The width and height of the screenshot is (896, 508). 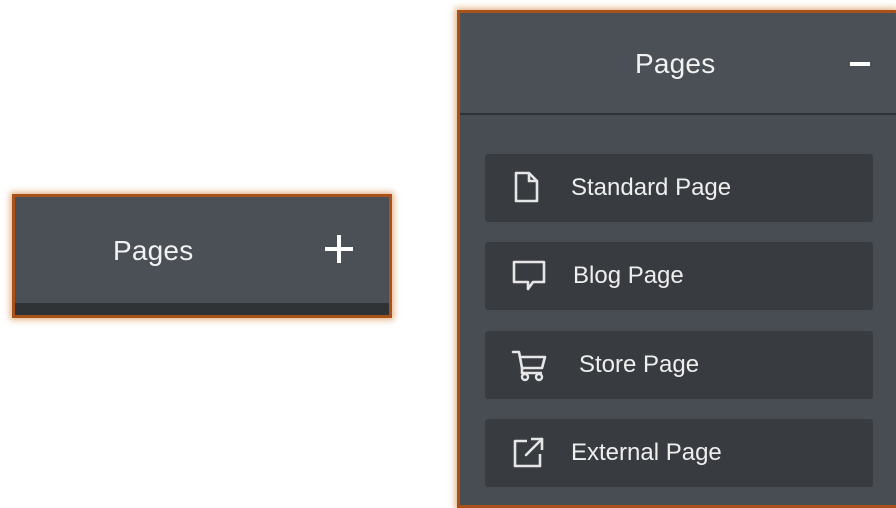 I want to click on pages-panel-collapsed: Pages, so click(x=202, y=256).